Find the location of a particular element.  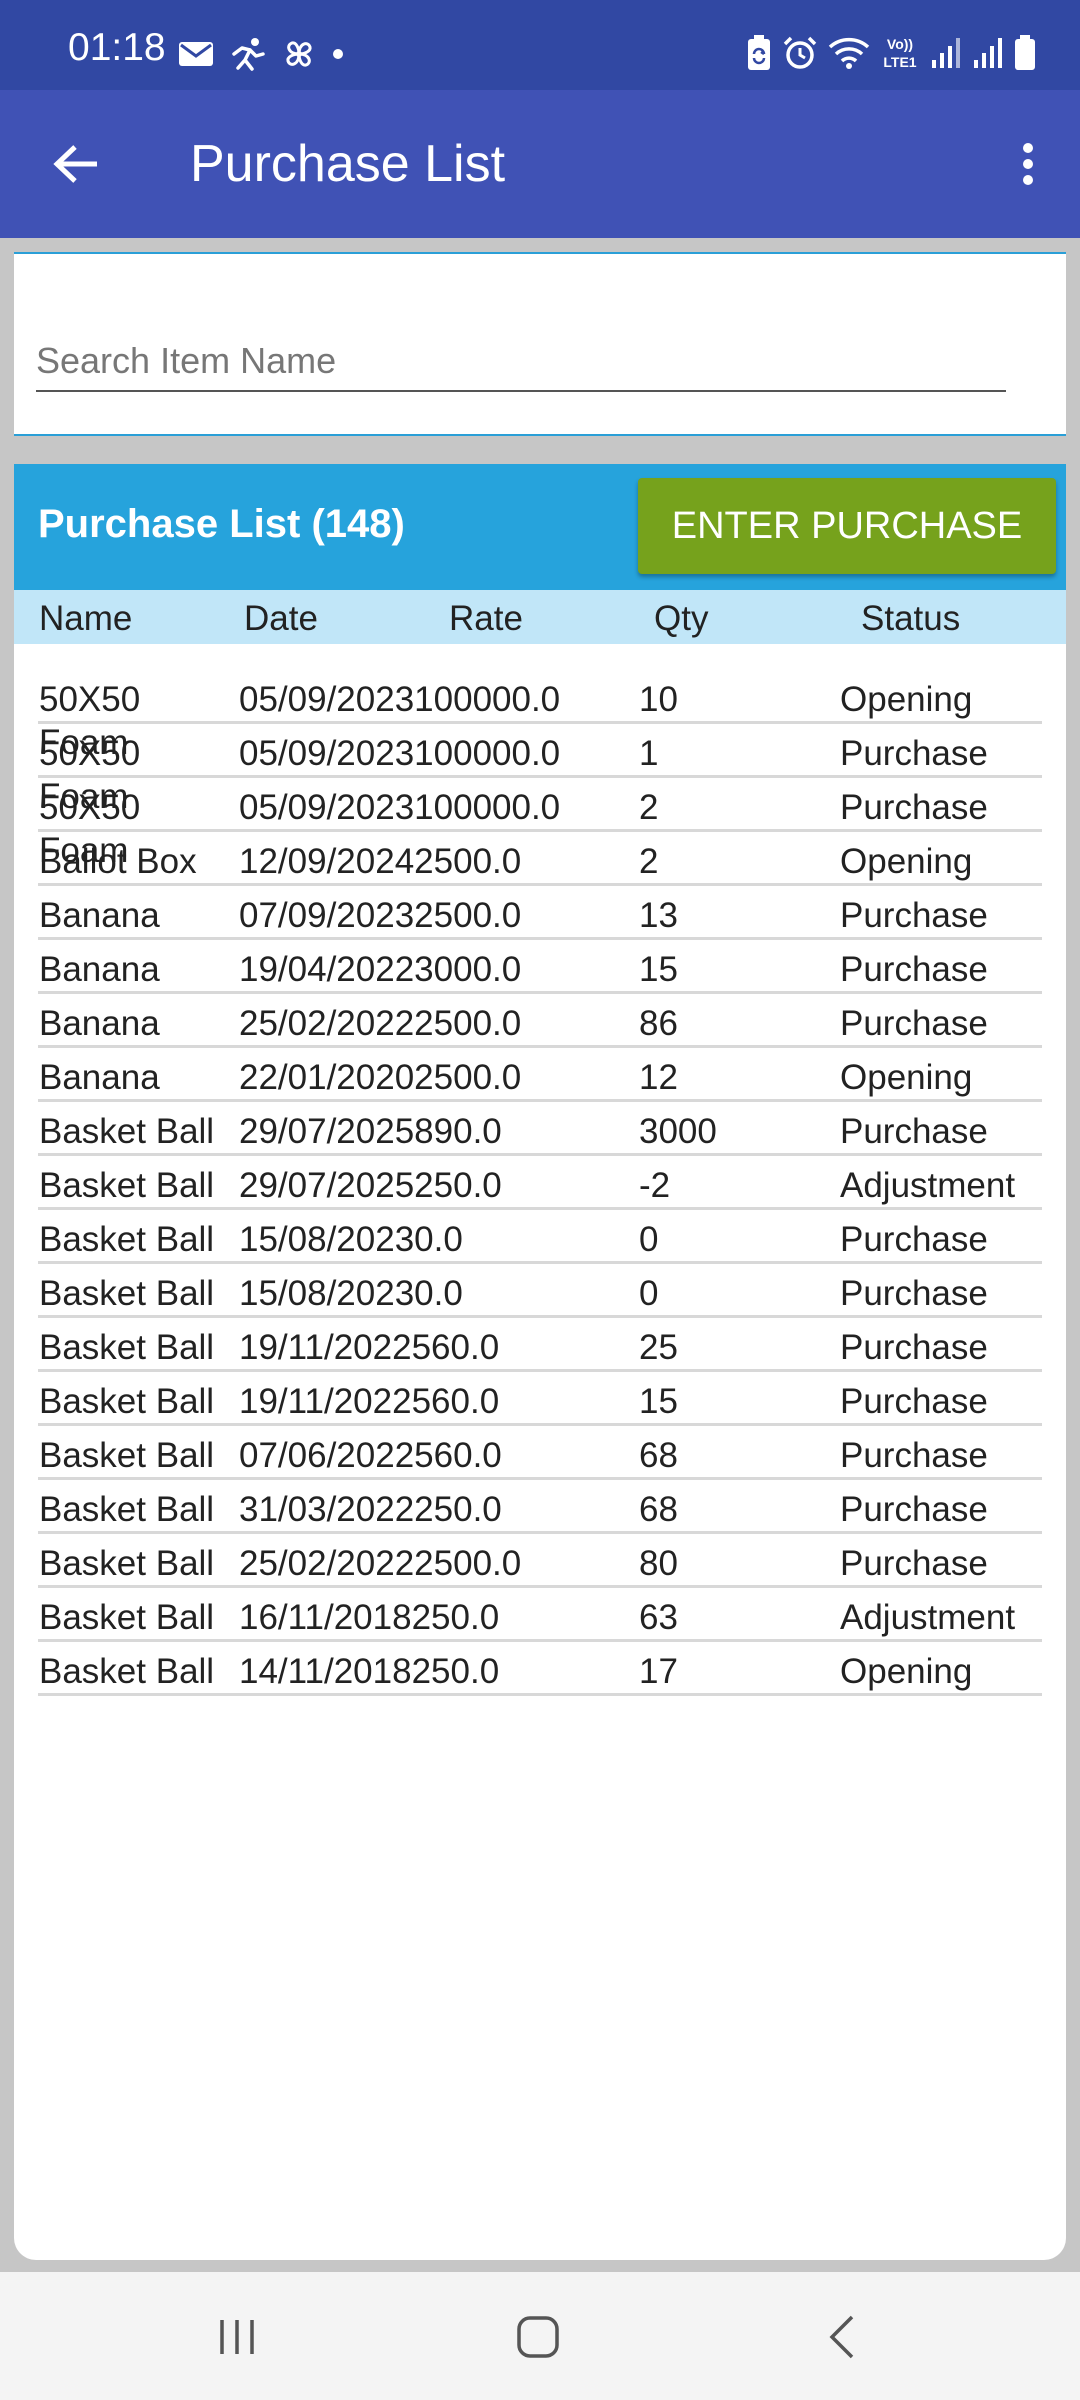

item-qty: 25 is located at coordinates (658, 1347).